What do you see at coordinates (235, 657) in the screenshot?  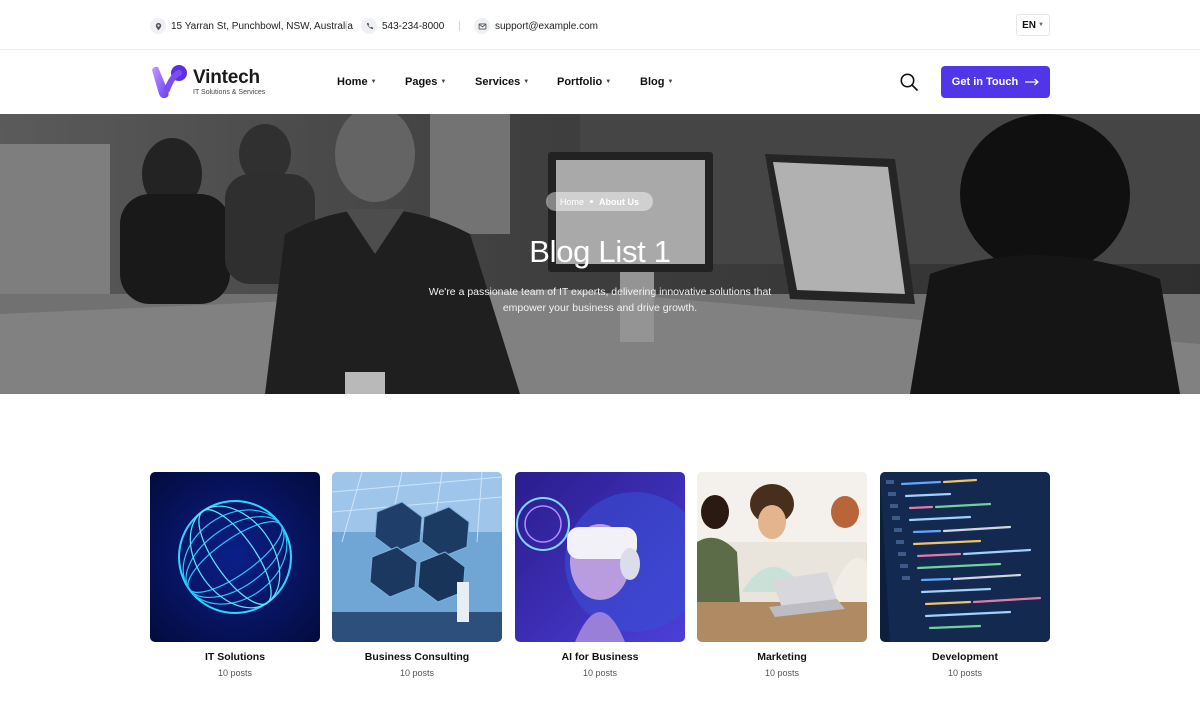 I see `category-name: IT Solutions` at bounding box center [235, 657].